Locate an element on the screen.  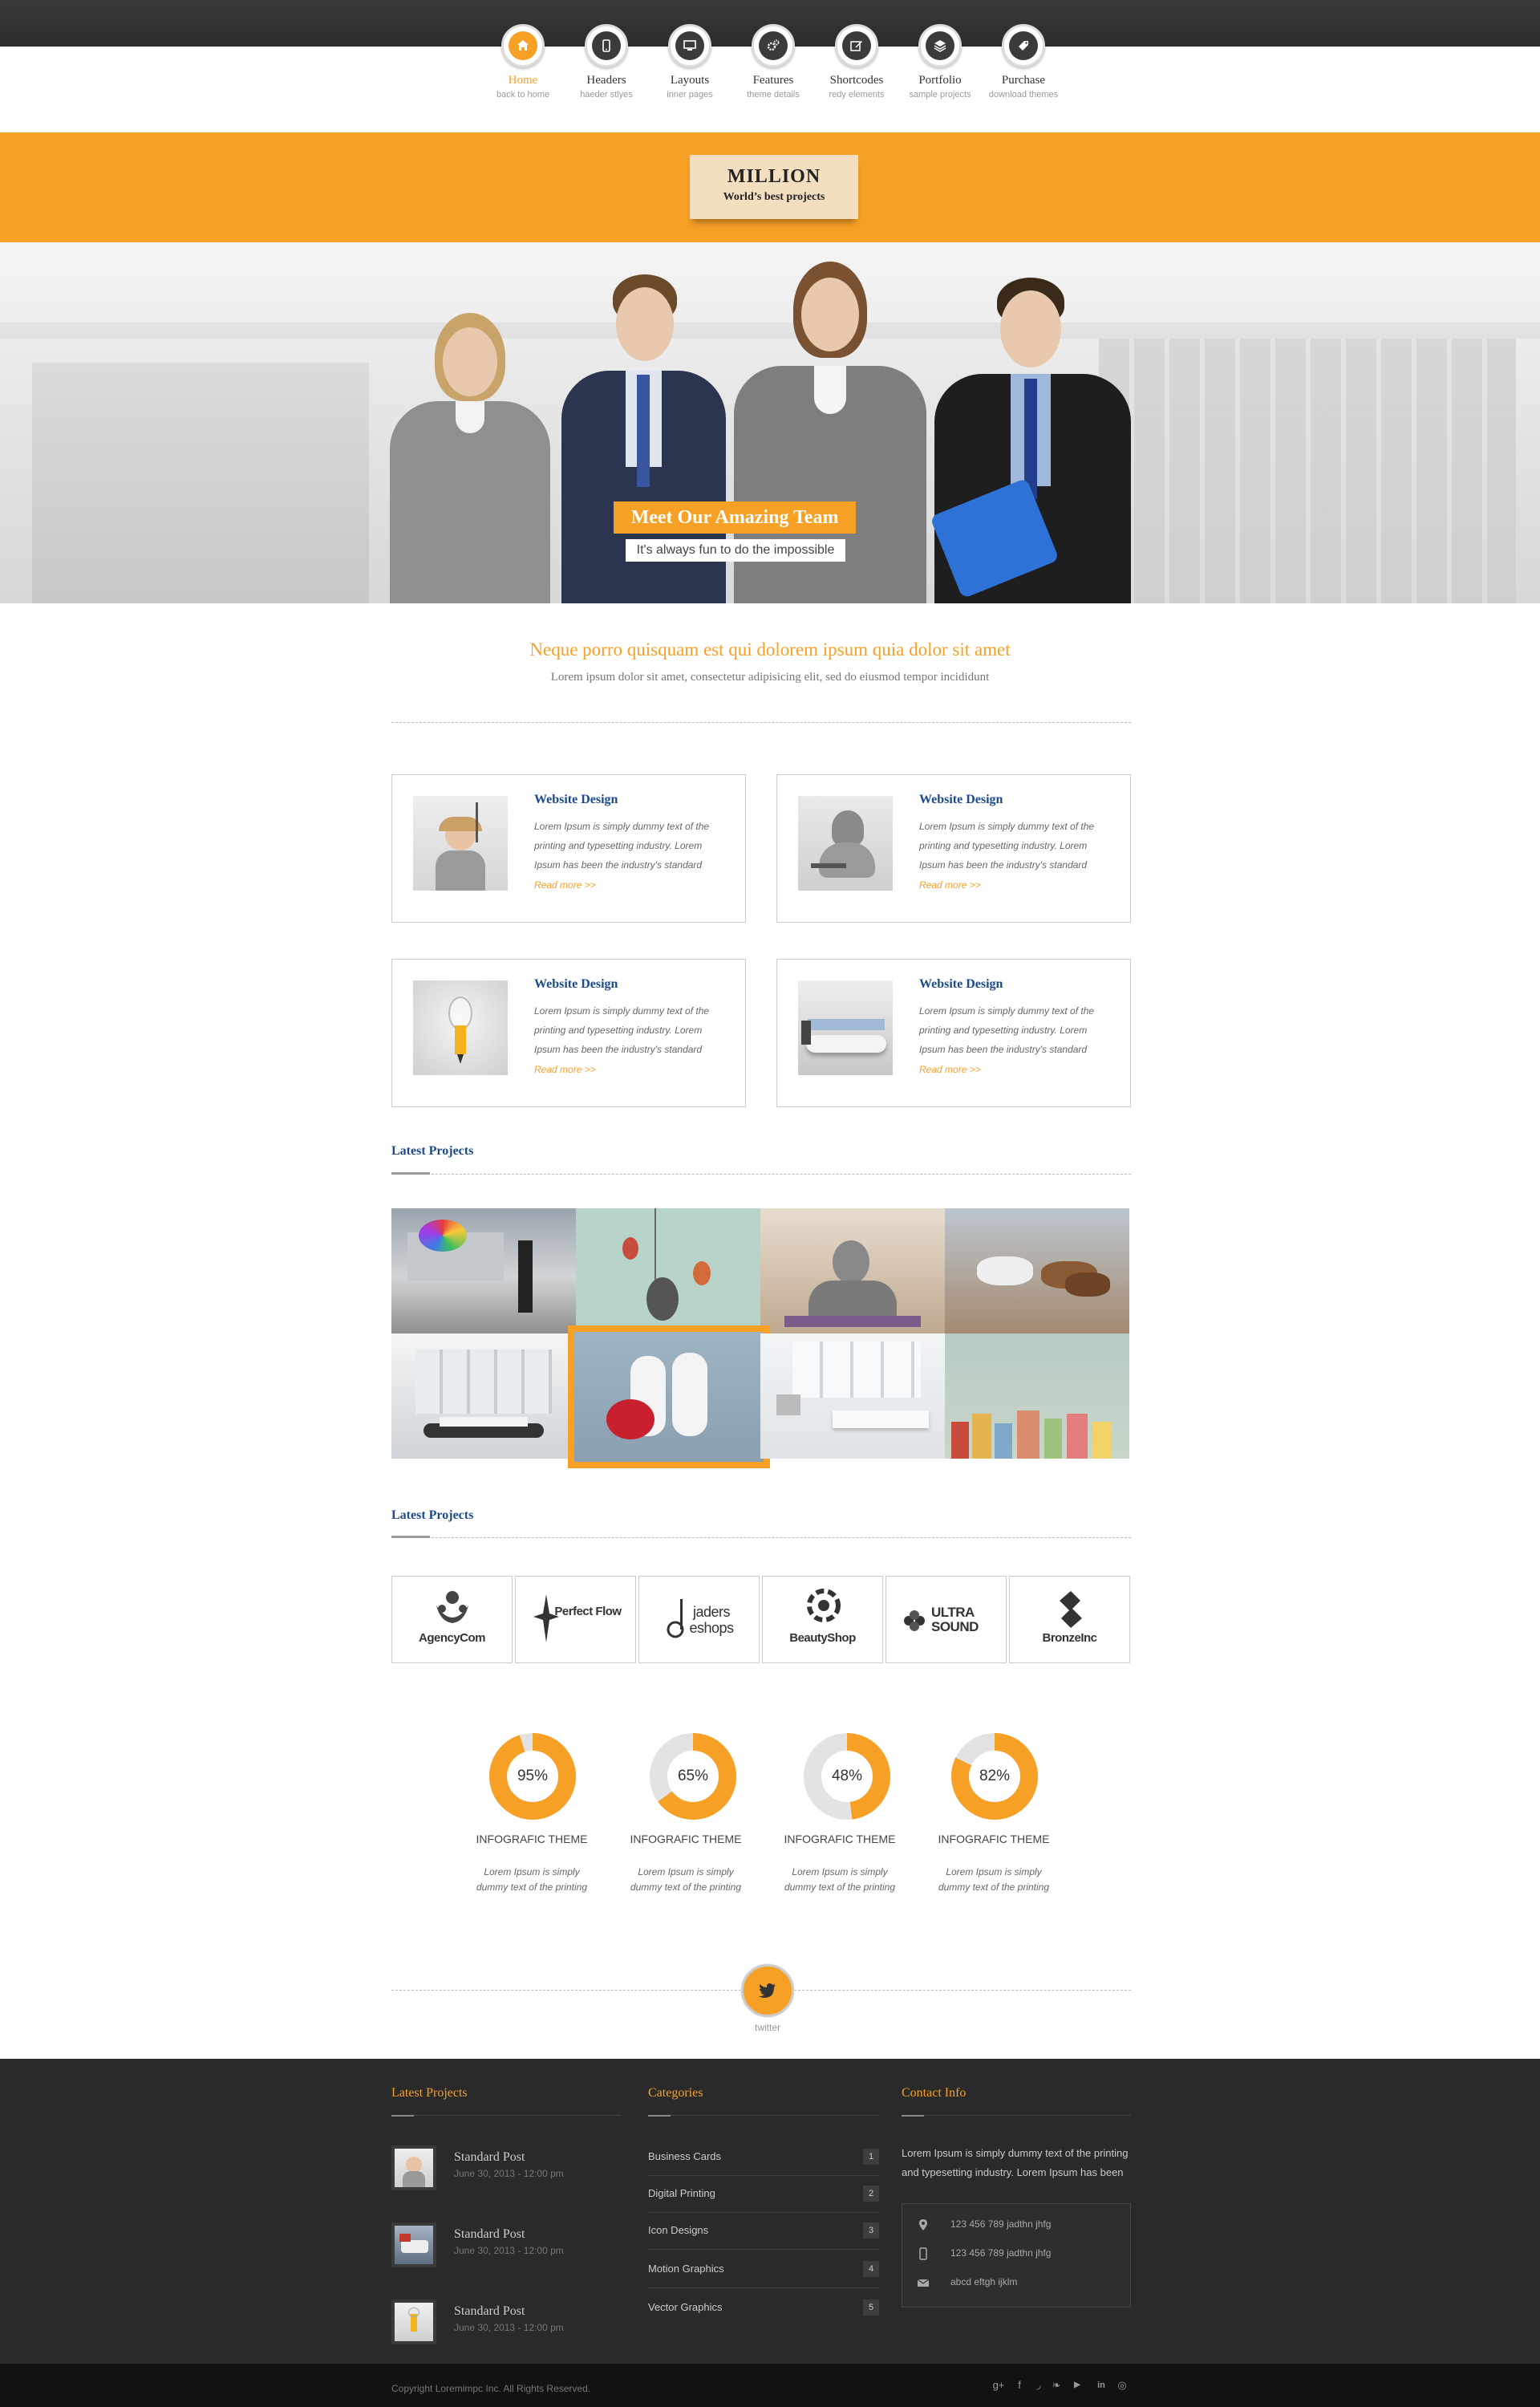
nav-item-portfolio: Portfolio sample projects is located at coordinates (940, 61).